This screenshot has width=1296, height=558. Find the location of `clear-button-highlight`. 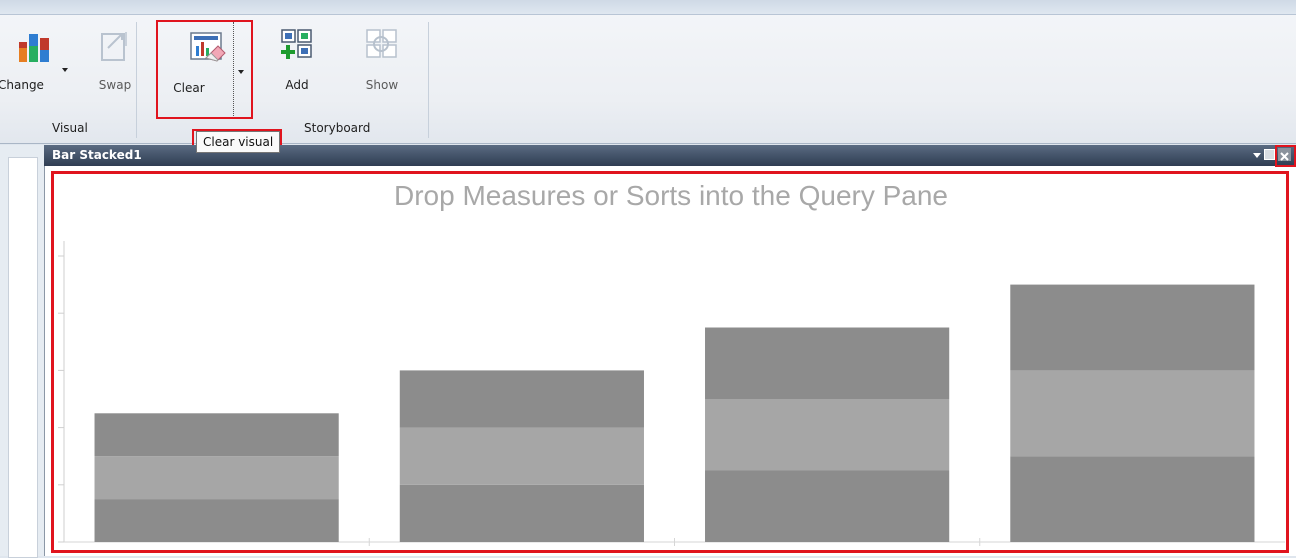

clear-button-highlight is located at coordinates (204, 69).